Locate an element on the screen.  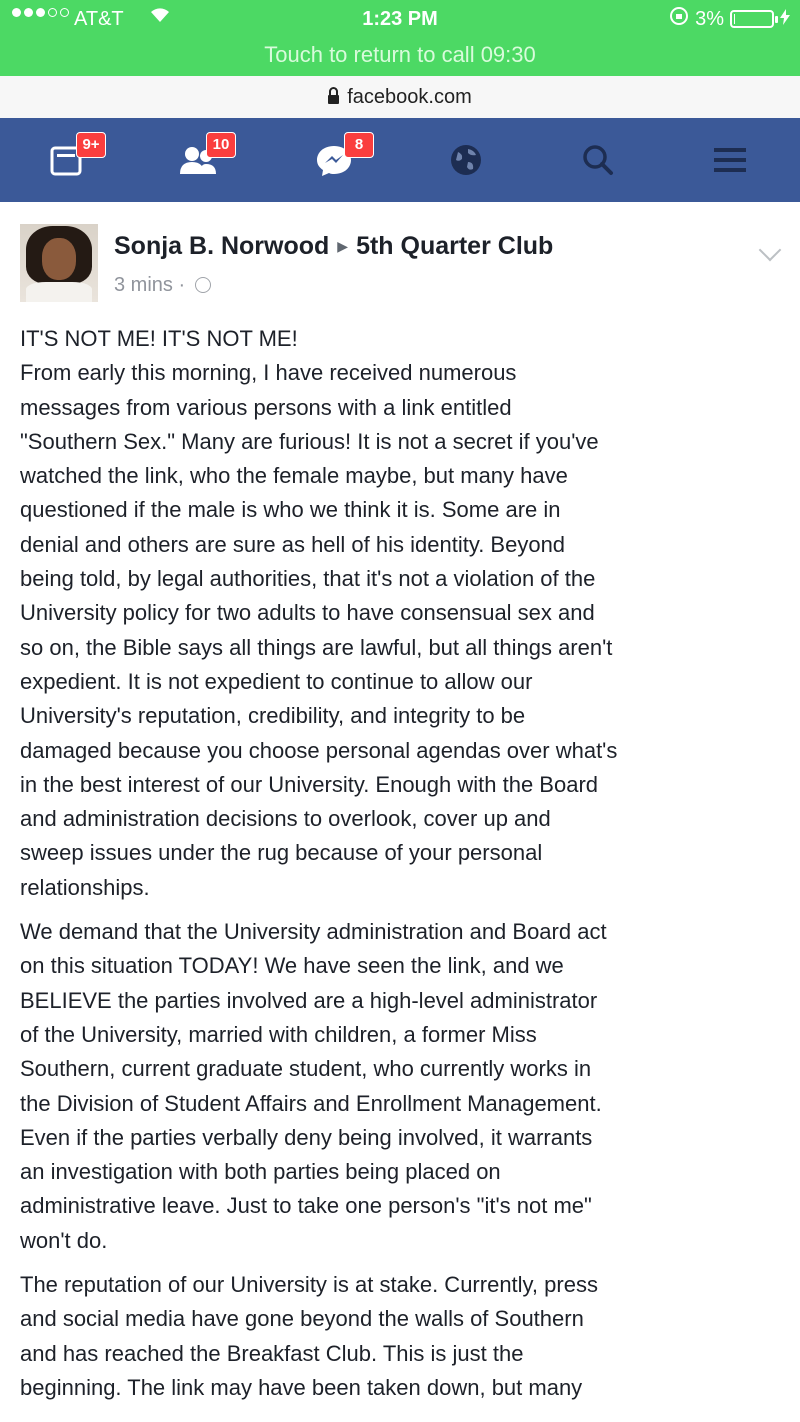
chevron-down-icon is located at coordinates (770, 250).